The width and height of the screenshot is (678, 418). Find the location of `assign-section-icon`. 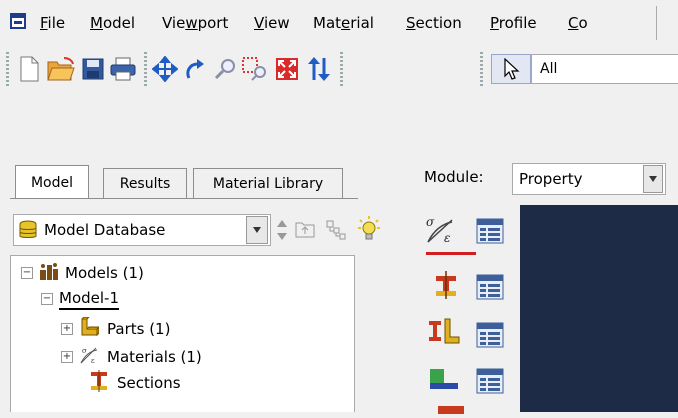

assign-section-icon is located at coordinates (444, 331).